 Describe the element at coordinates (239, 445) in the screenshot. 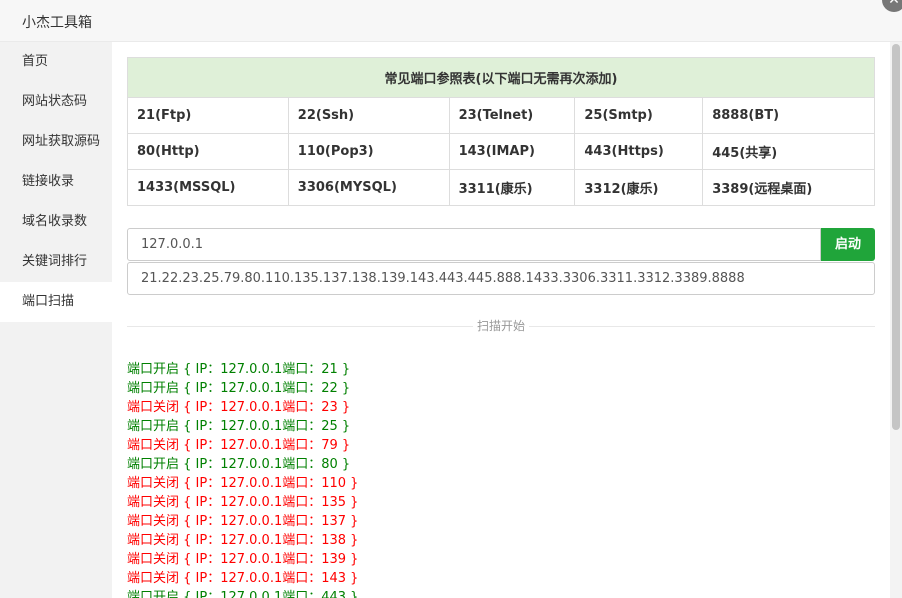

I see `result-line: 端口关闭 { IP：127.0.0.1端口：79 }` at that location.